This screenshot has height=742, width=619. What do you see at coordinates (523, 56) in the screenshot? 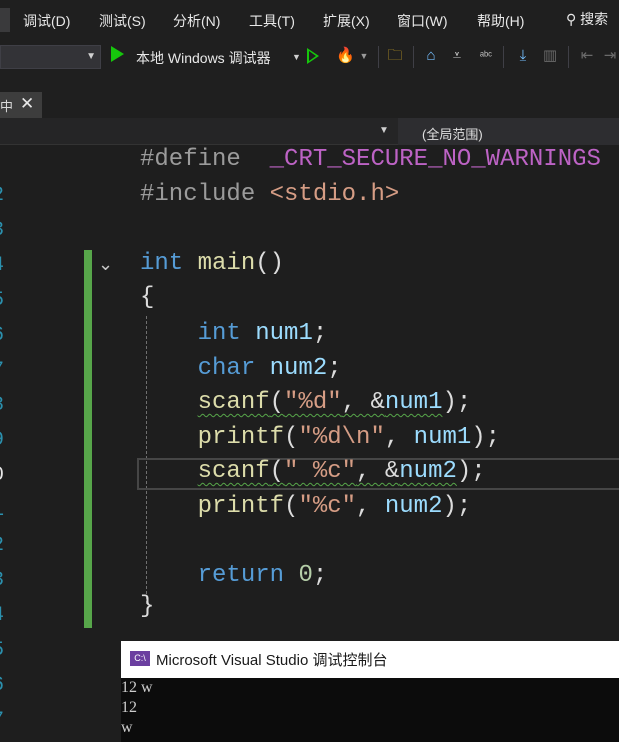
I see `step-icon: ⤓` at bounding box center [523, 56].